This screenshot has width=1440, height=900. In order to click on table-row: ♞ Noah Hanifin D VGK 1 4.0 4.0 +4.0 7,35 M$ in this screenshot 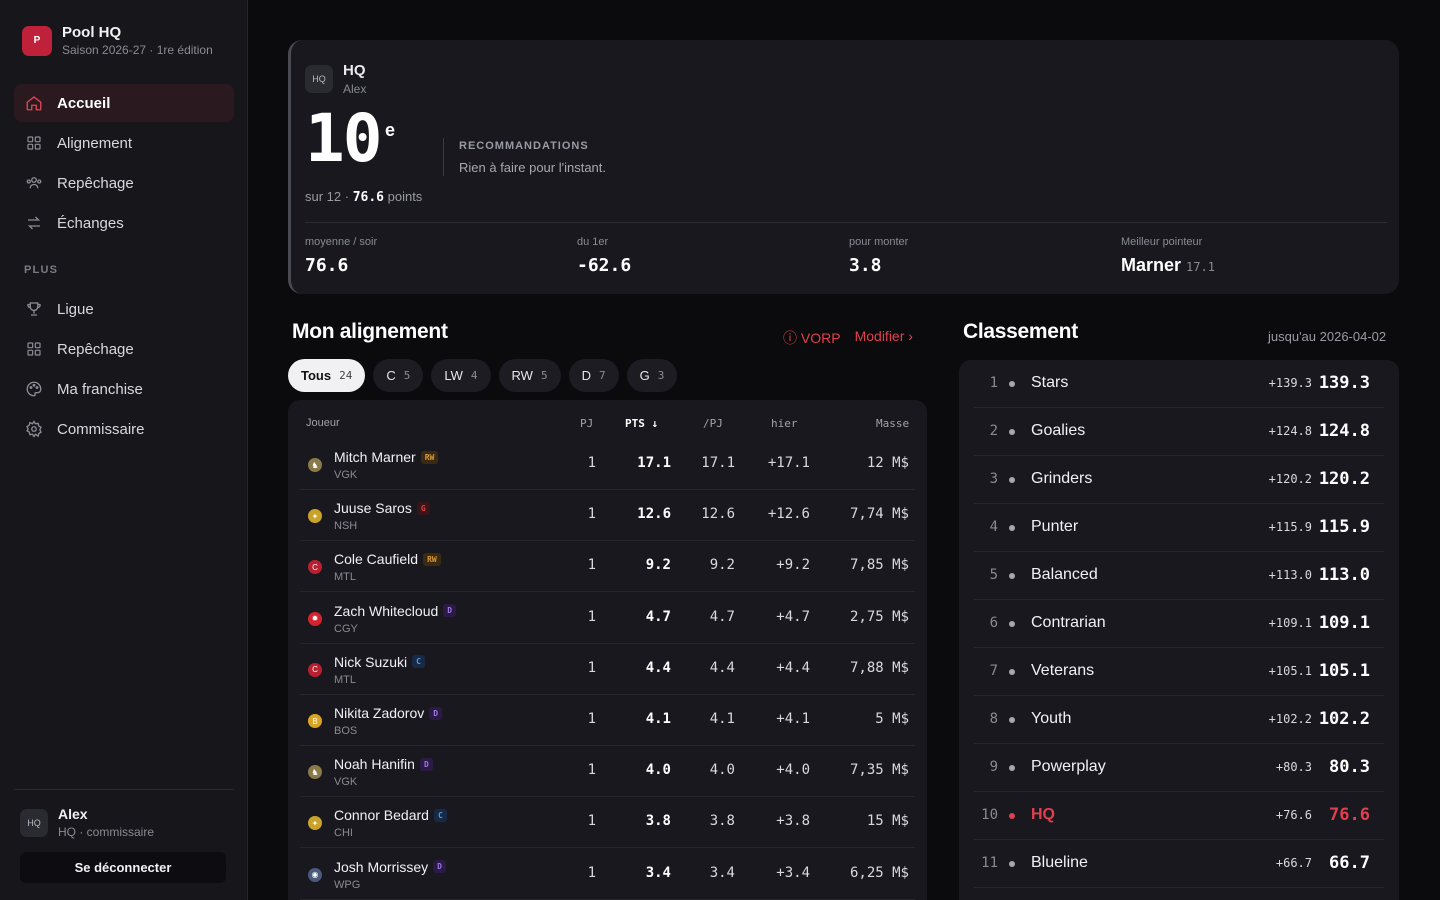, I will do `click(607, 772)`.